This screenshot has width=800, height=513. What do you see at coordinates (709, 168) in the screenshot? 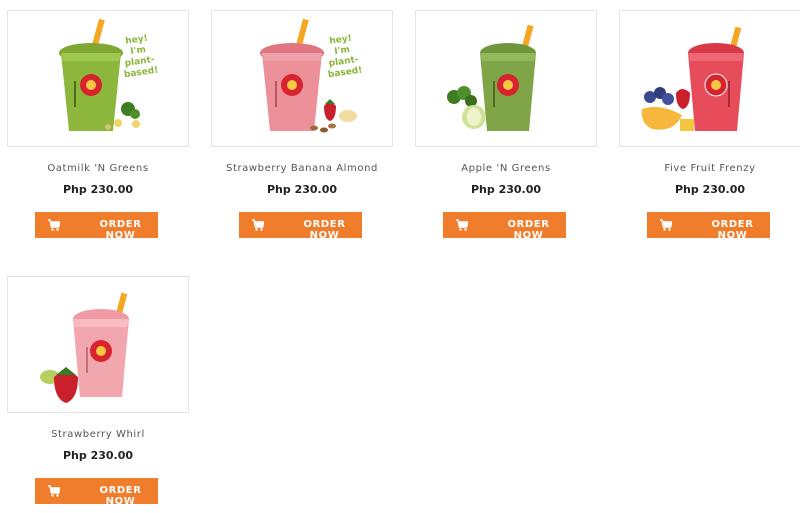
I see `product-name: Five Fruit Frenzy` at bounding box center [709, 168].